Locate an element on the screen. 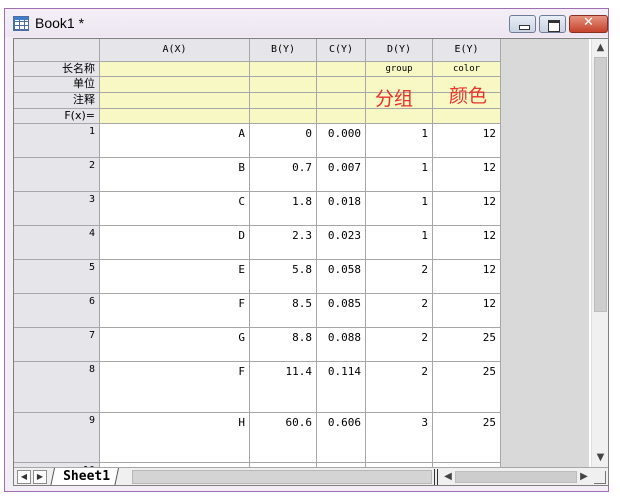 Image resolution: width=620 pixels, height=500 pixels. column-header-4: D(Y) is located at coordinates (399, 50).